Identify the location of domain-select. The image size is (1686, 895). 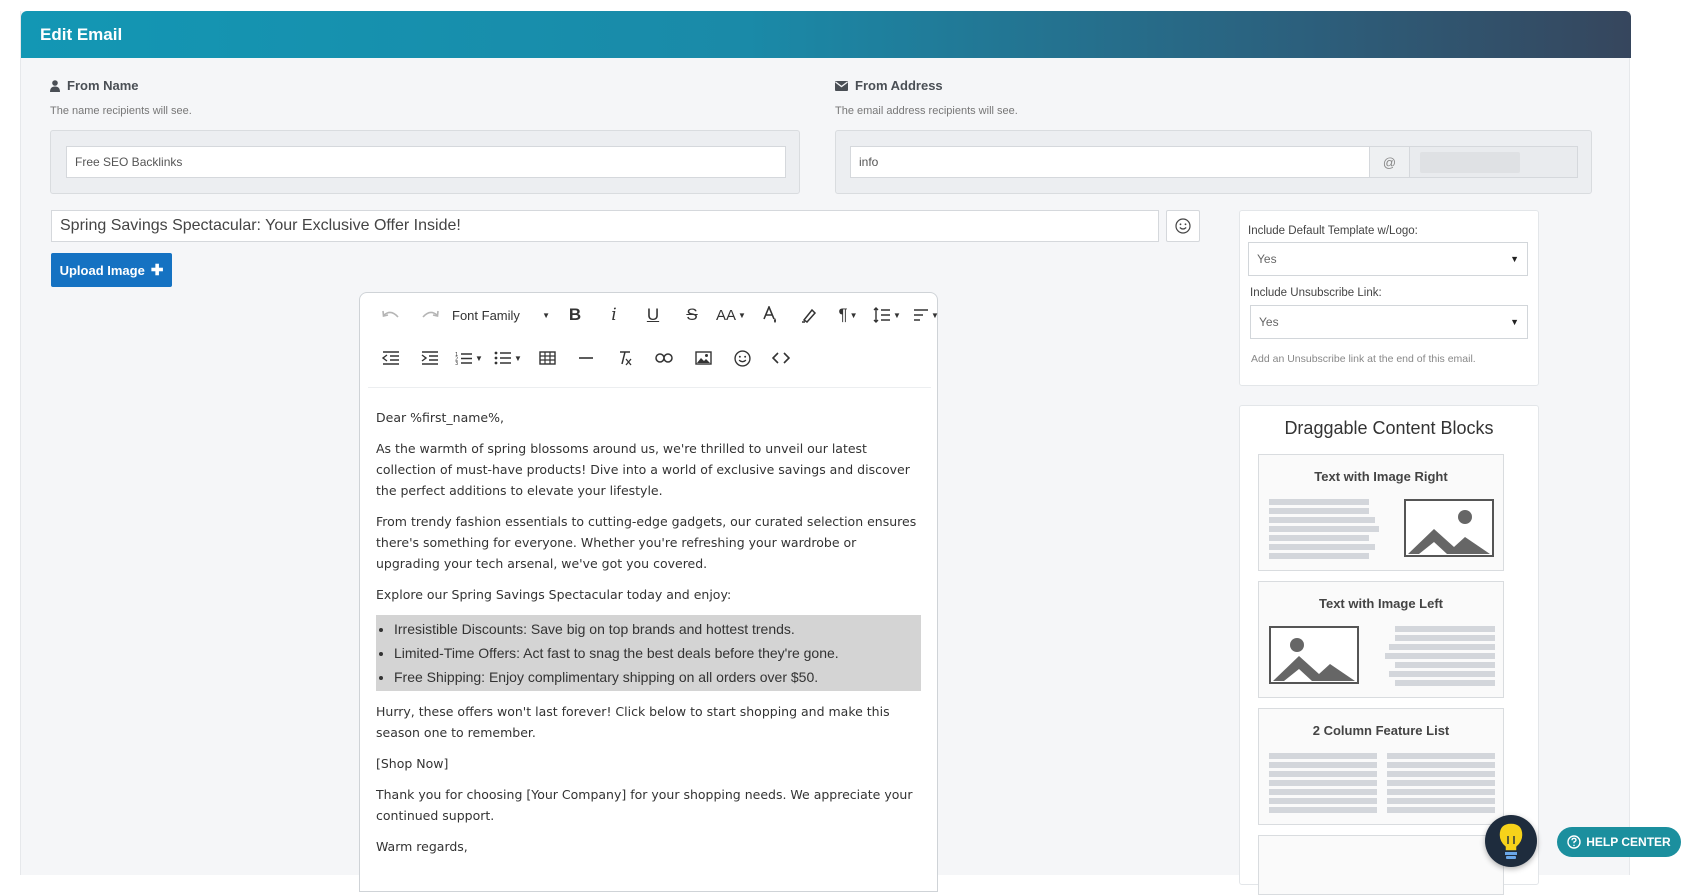
(1494, 162).